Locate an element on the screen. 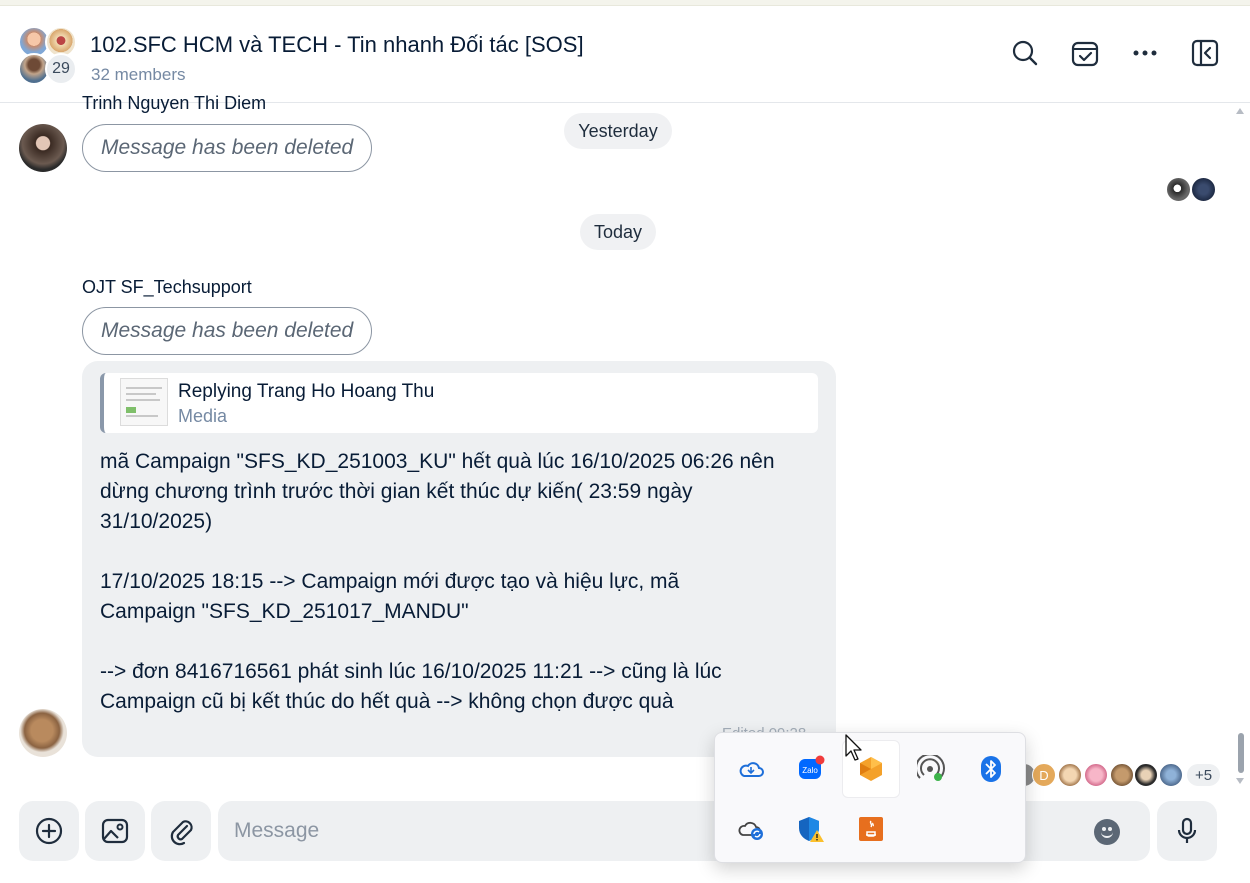  defender-warning-icon is located at coordinates (811, 829).